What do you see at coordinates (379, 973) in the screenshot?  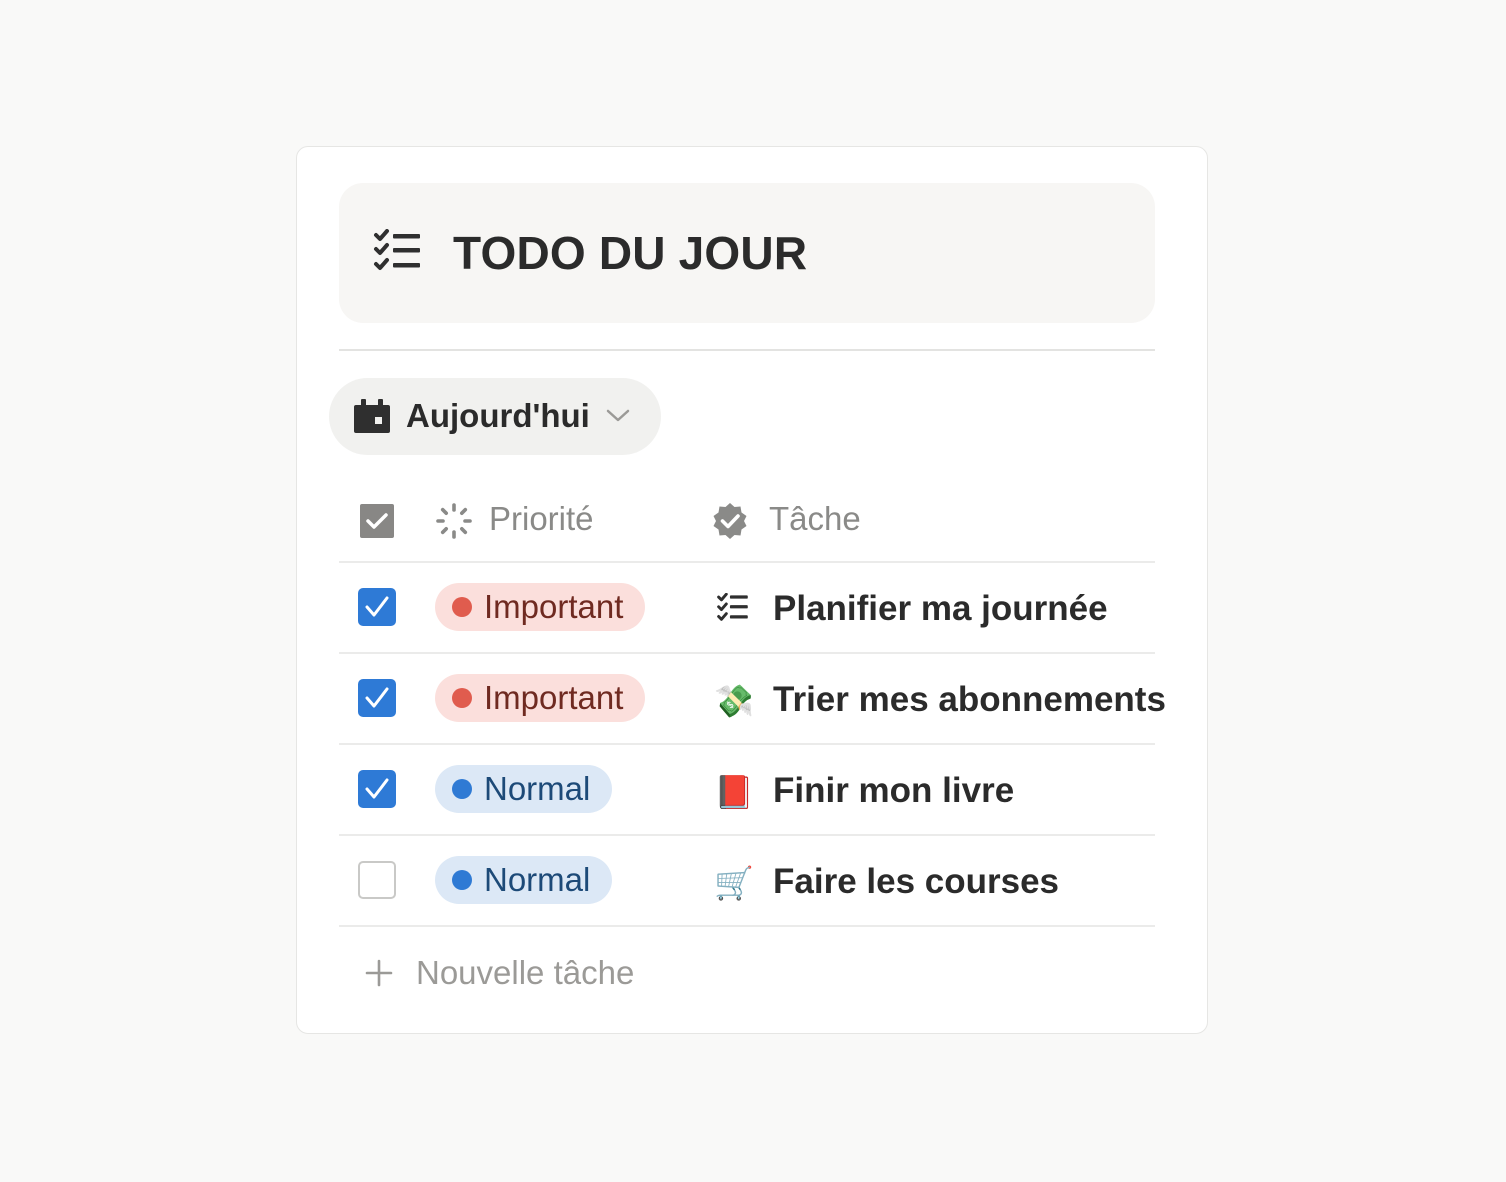 I see `plus-icon` at bounding box center [379, 973].